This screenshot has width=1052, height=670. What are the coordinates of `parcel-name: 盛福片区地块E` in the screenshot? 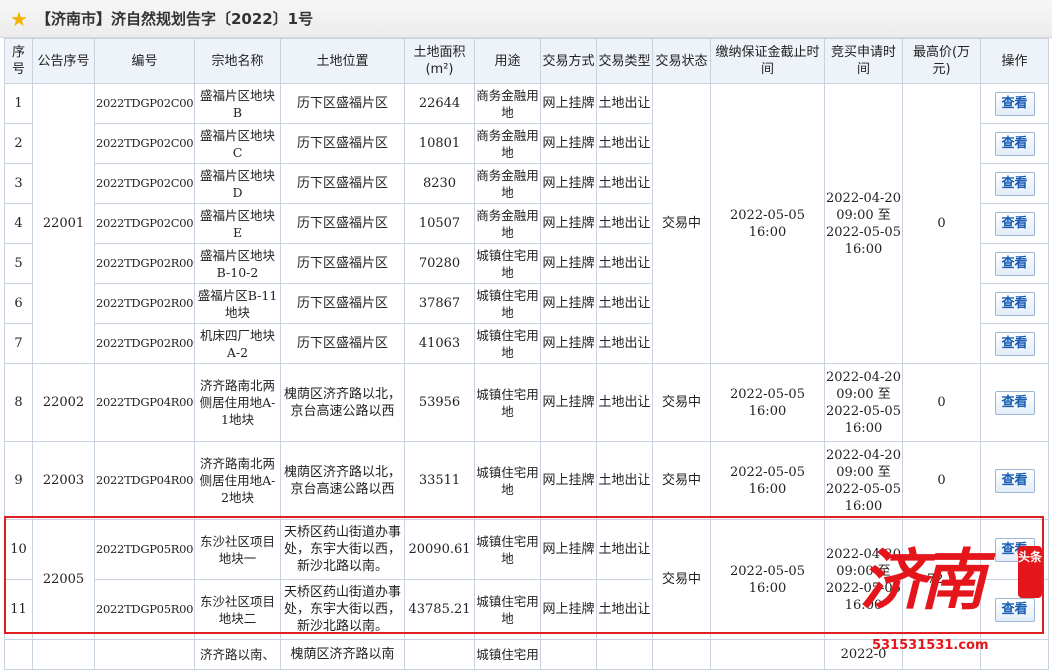 It's located at (237, 223).